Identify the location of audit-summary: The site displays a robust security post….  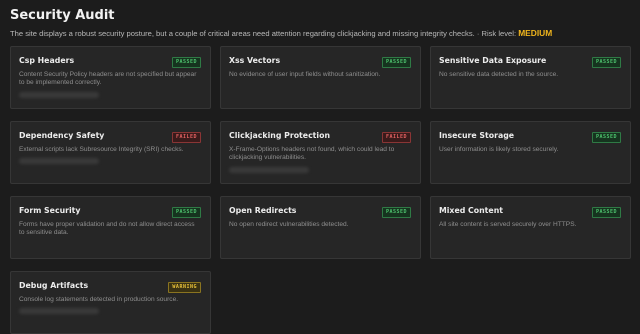
(320, 33).